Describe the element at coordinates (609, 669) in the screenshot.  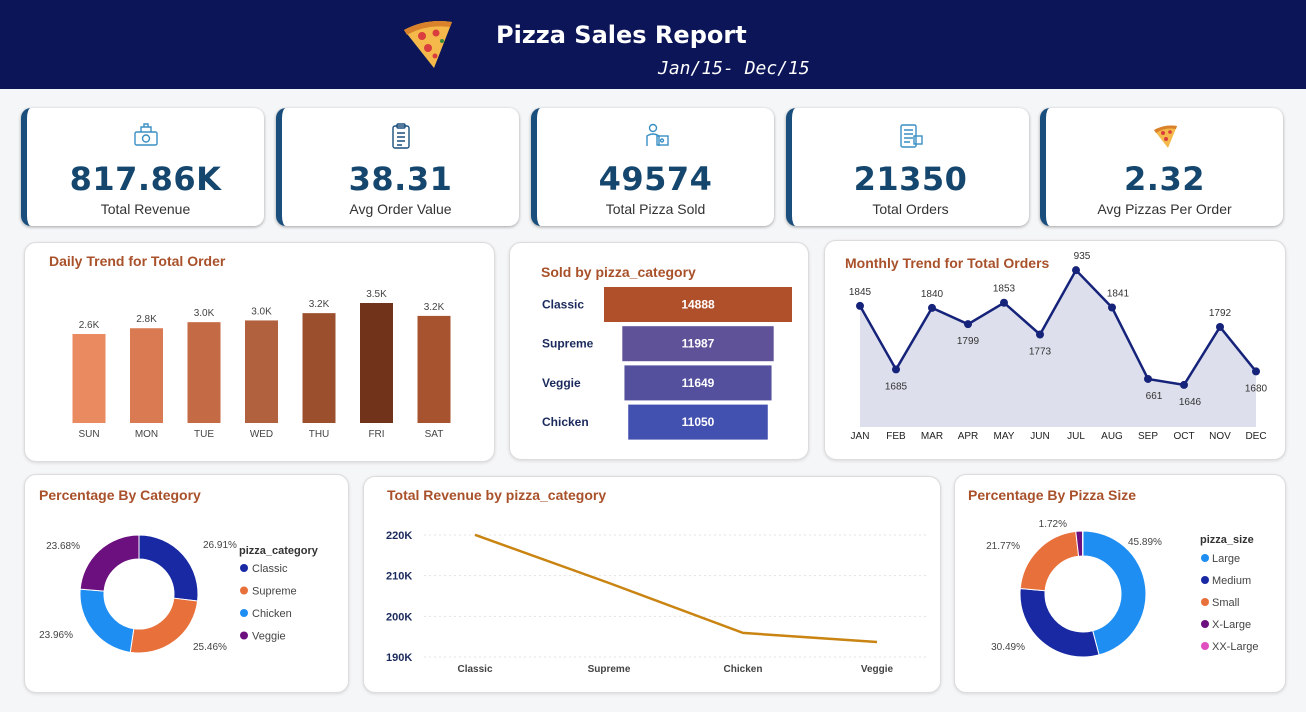
I see `x-tick-label: Supreme` at that location.